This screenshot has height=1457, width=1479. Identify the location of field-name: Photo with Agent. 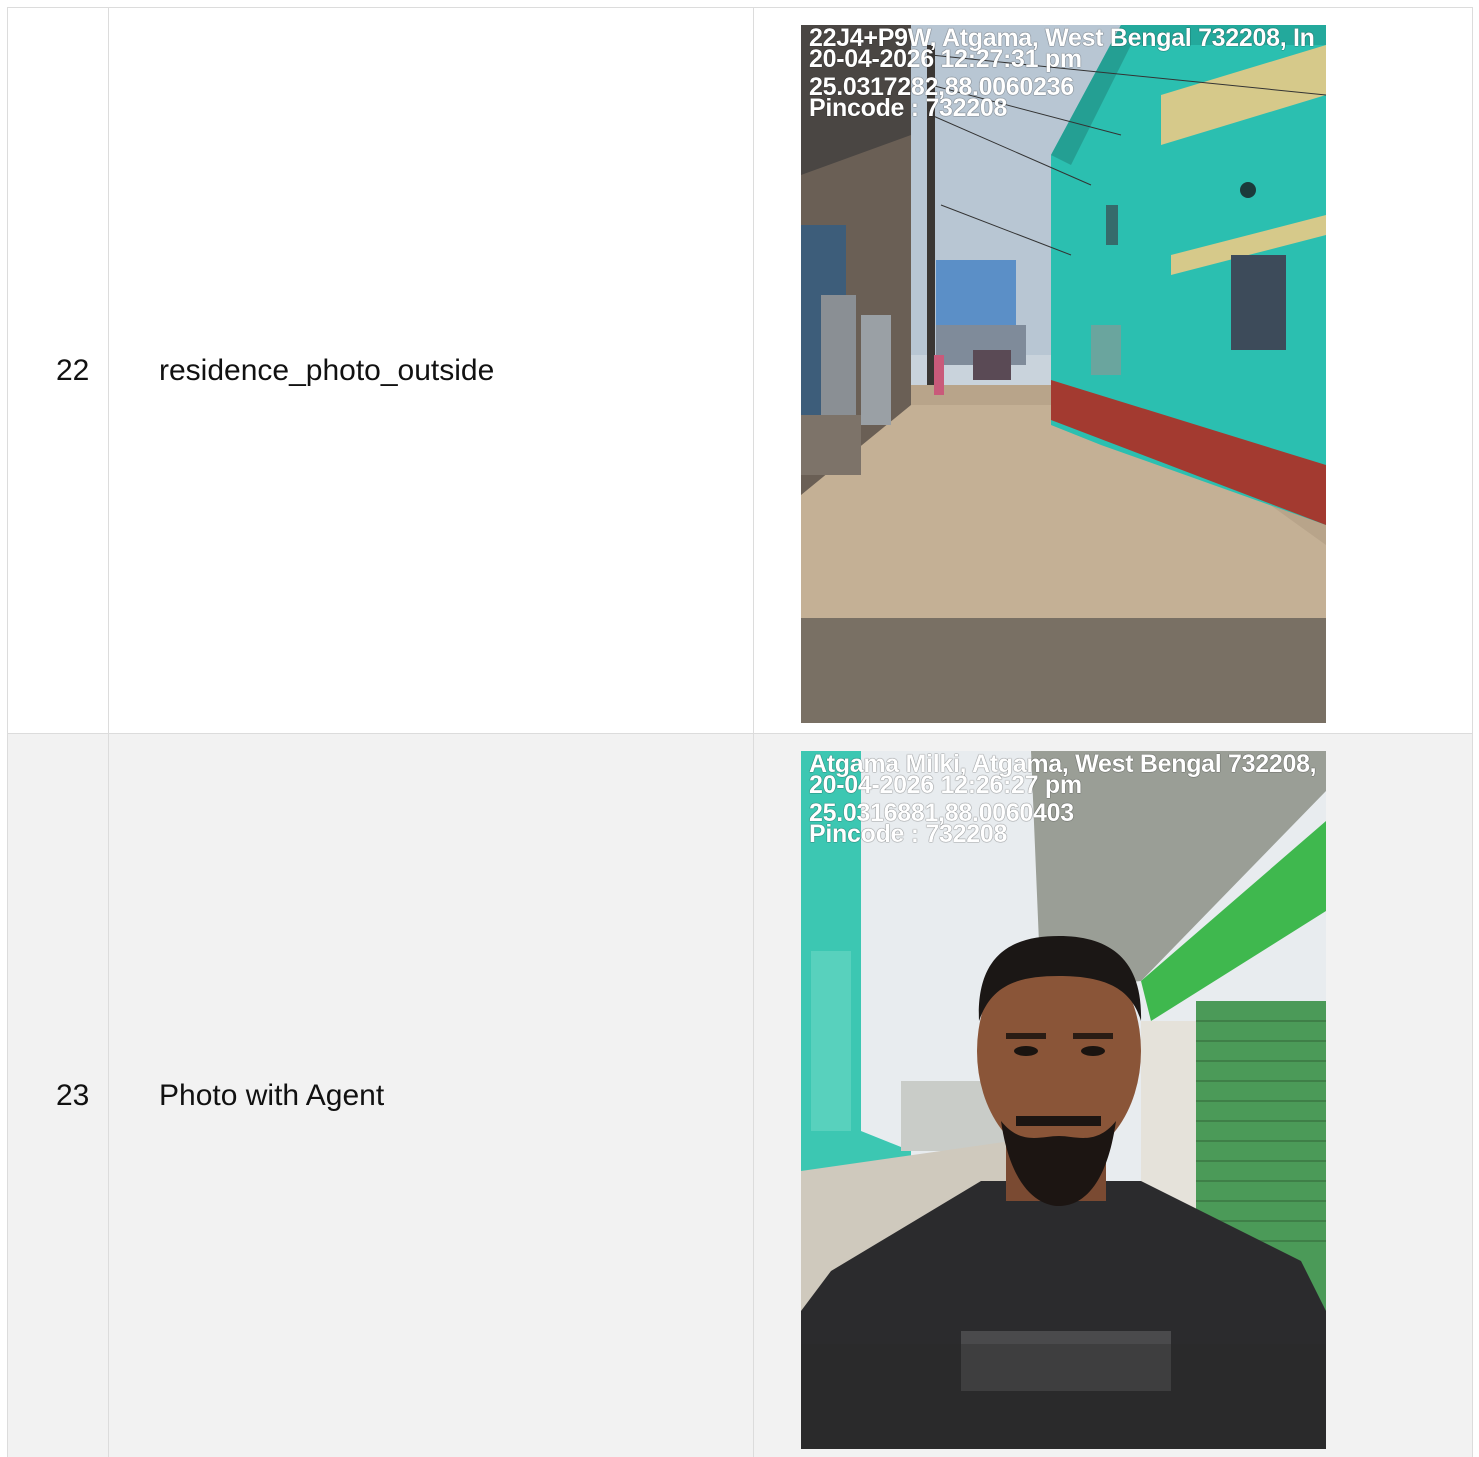
(272, 1095).